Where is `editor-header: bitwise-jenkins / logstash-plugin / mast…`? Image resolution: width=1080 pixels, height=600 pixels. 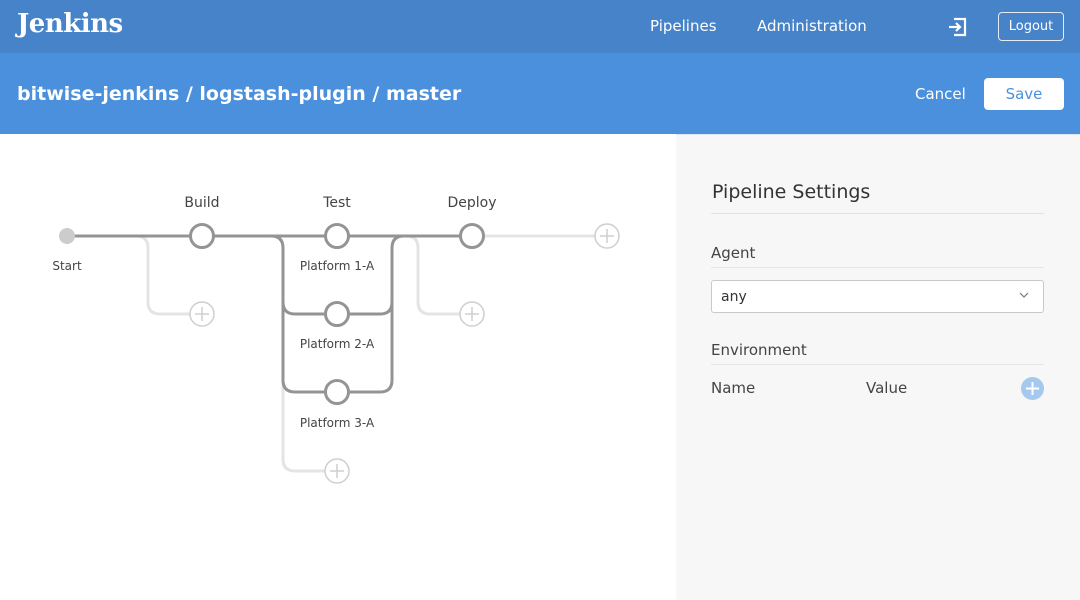 editor-header: bitwise-jenkins / logstash-plugin / mast… is located at coordinates (540, 93).